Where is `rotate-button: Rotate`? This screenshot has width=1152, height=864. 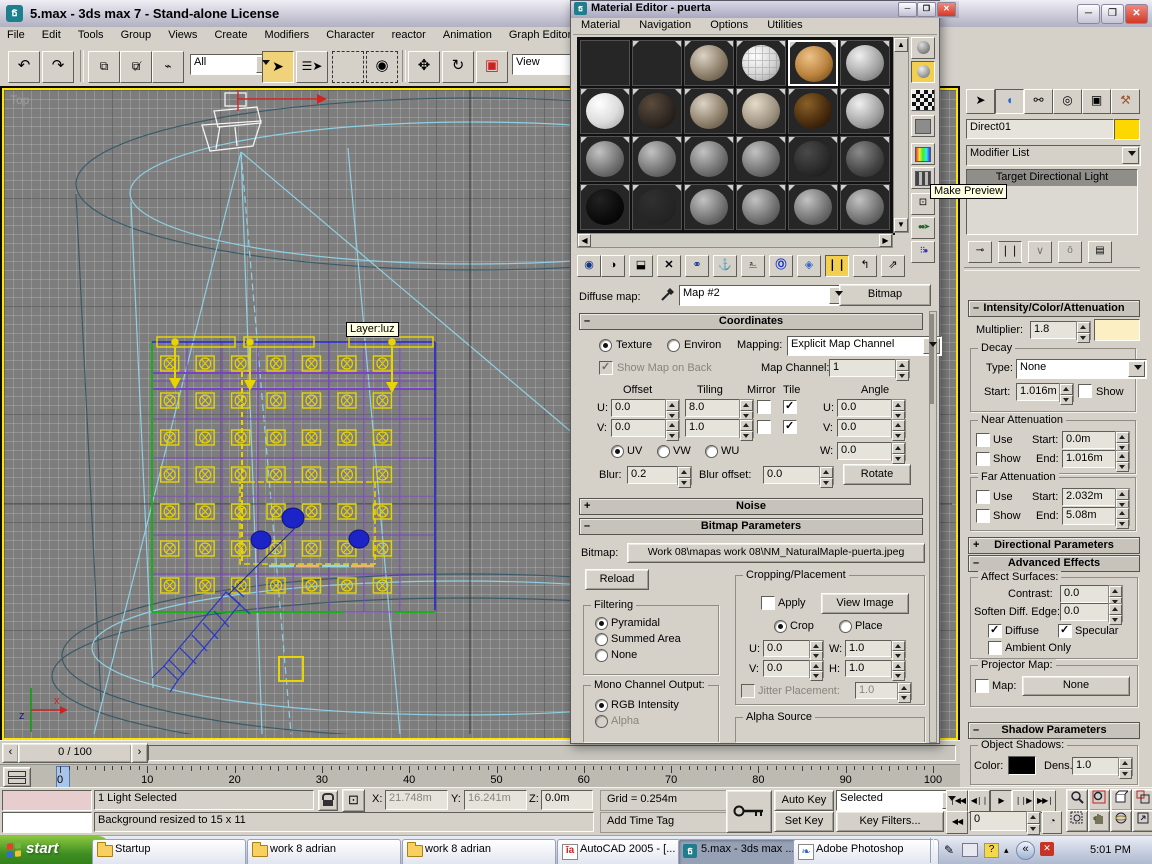
rotate-button: Rotate is located at coordinates (877, 474).